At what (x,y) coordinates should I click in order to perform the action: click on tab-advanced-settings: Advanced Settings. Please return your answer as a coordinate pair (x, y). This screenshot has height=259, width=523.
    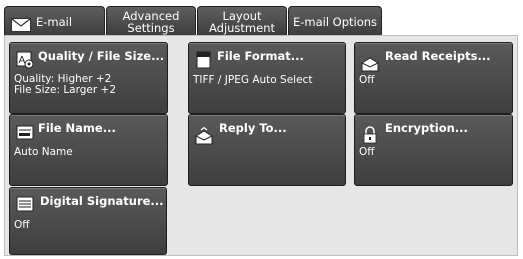
    Looking at the image, I should click on (151, 21).